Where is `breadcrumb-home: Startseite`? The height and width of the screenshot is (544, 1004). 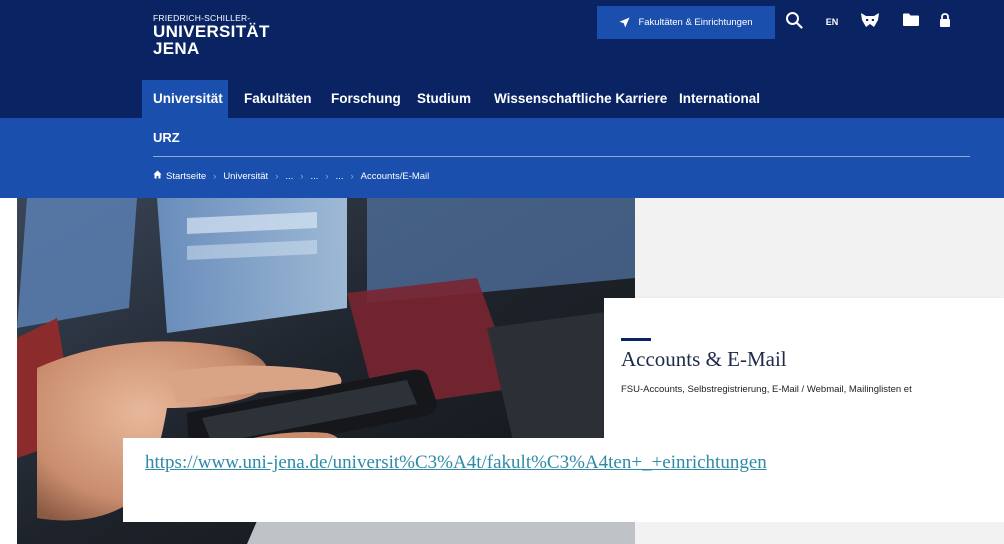 breadcrumb-home: Startseite is located at coordinates (186, 176).